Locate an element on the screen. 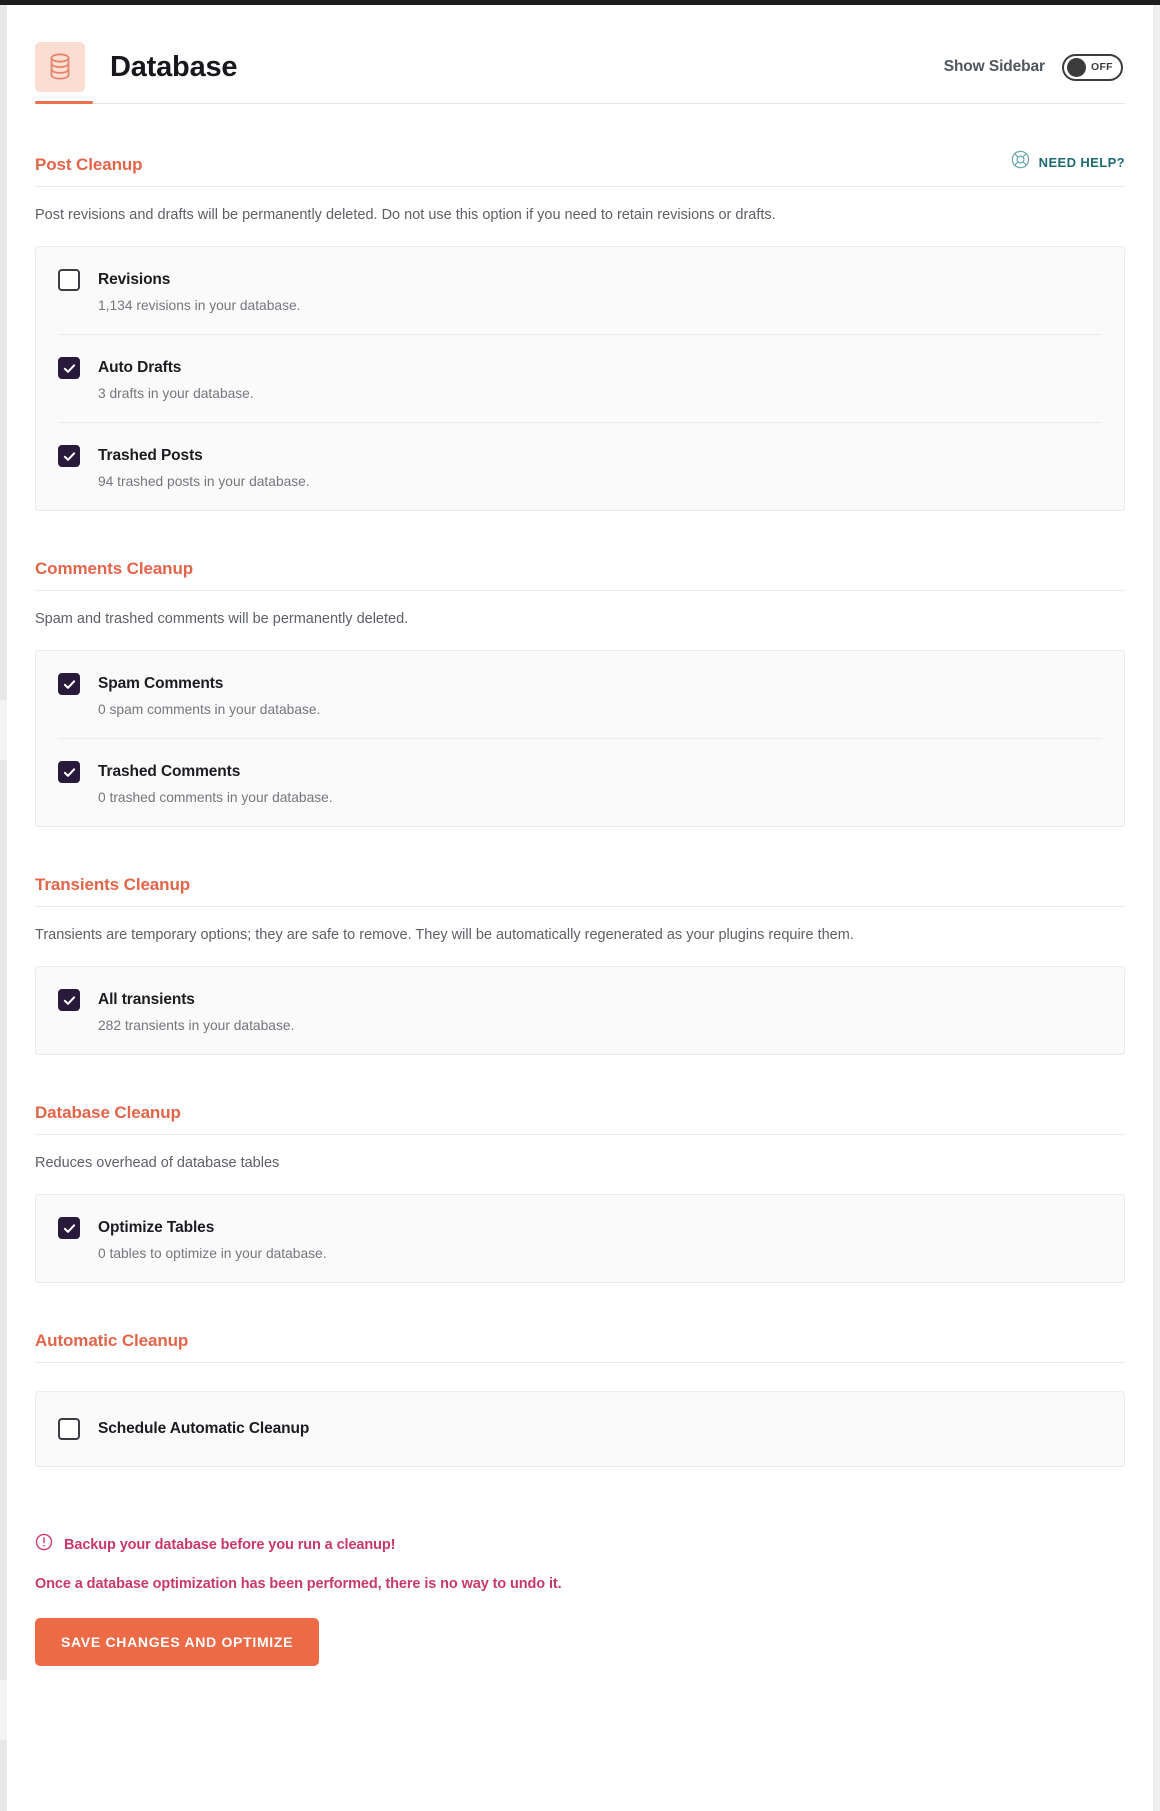 The image size is (1160, 1811). section-header: Database Cleanup is located at coordinates (580, 1119).